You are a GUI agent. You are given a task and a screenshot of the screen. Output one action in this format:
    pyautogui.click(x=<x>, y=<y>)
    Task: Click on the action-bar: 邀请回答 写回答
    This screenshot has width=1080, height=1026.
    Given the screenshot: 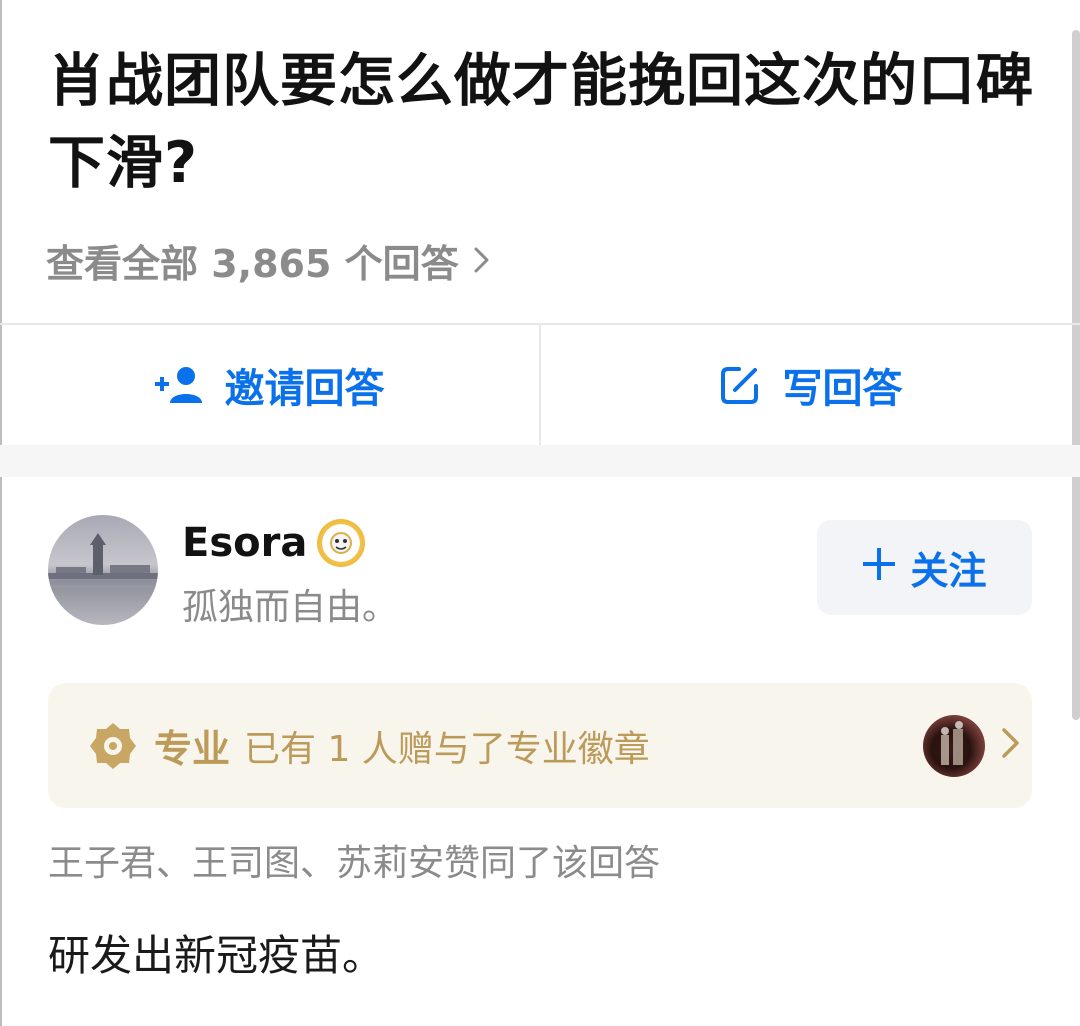 What is the action you would take?
    pyautogui.click(x=540, y=385)
    